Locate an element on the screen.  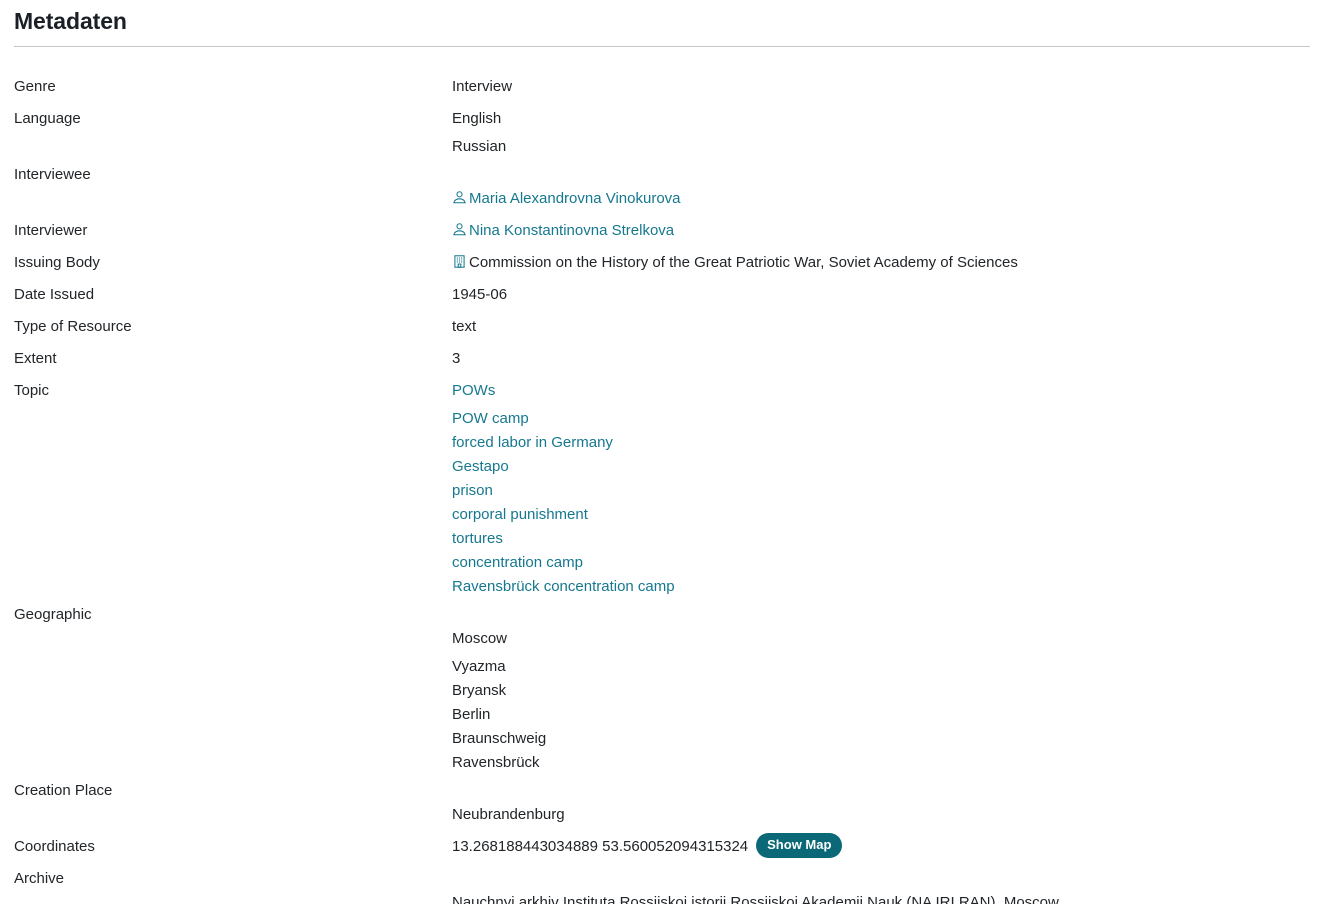
metadata-row-creation-place: Creation Place Neubrandenburg is located at coordinates (668, 803).